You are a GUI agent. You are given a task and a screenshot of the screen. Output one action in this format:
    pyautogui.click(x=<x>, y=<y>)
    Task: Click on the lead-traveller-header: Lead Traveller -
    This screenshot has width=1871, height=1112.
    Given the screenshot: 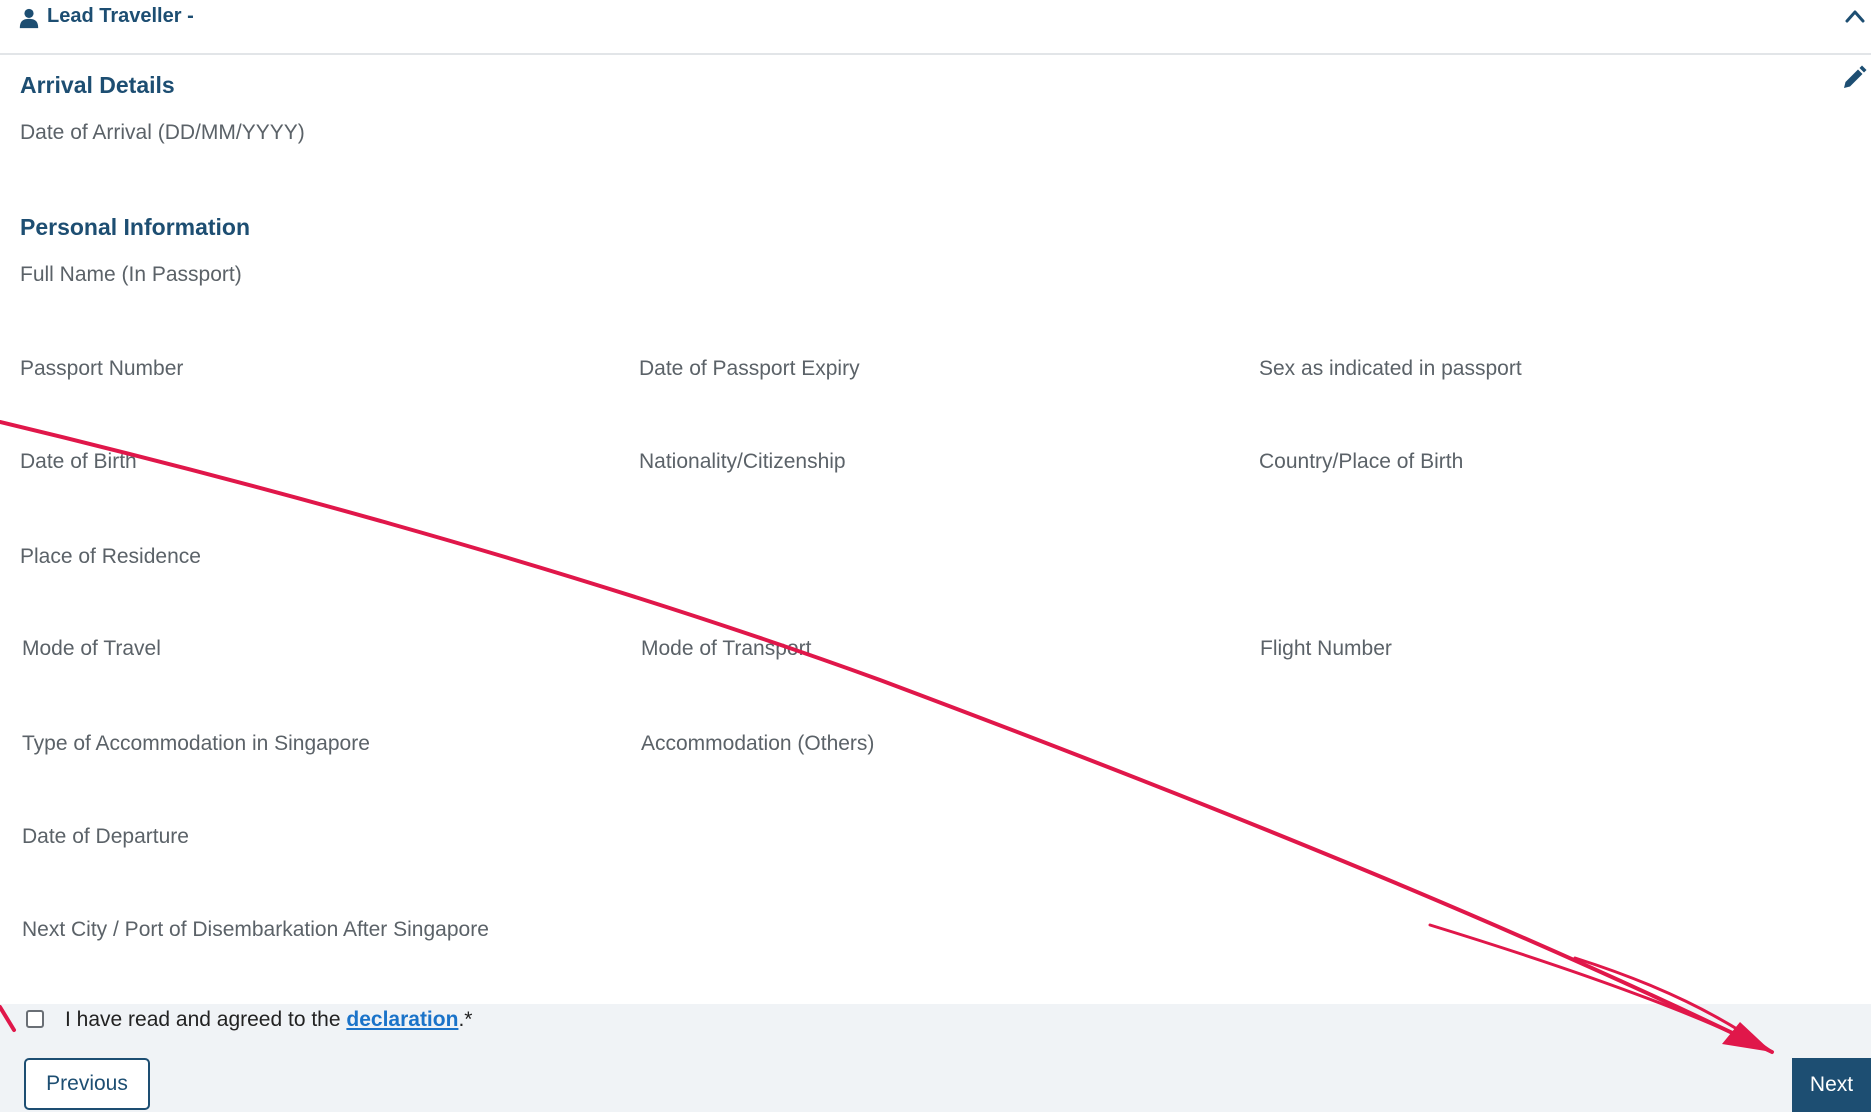 What is the action you would take?
    pyautogui.click(x=935, y=27)
    